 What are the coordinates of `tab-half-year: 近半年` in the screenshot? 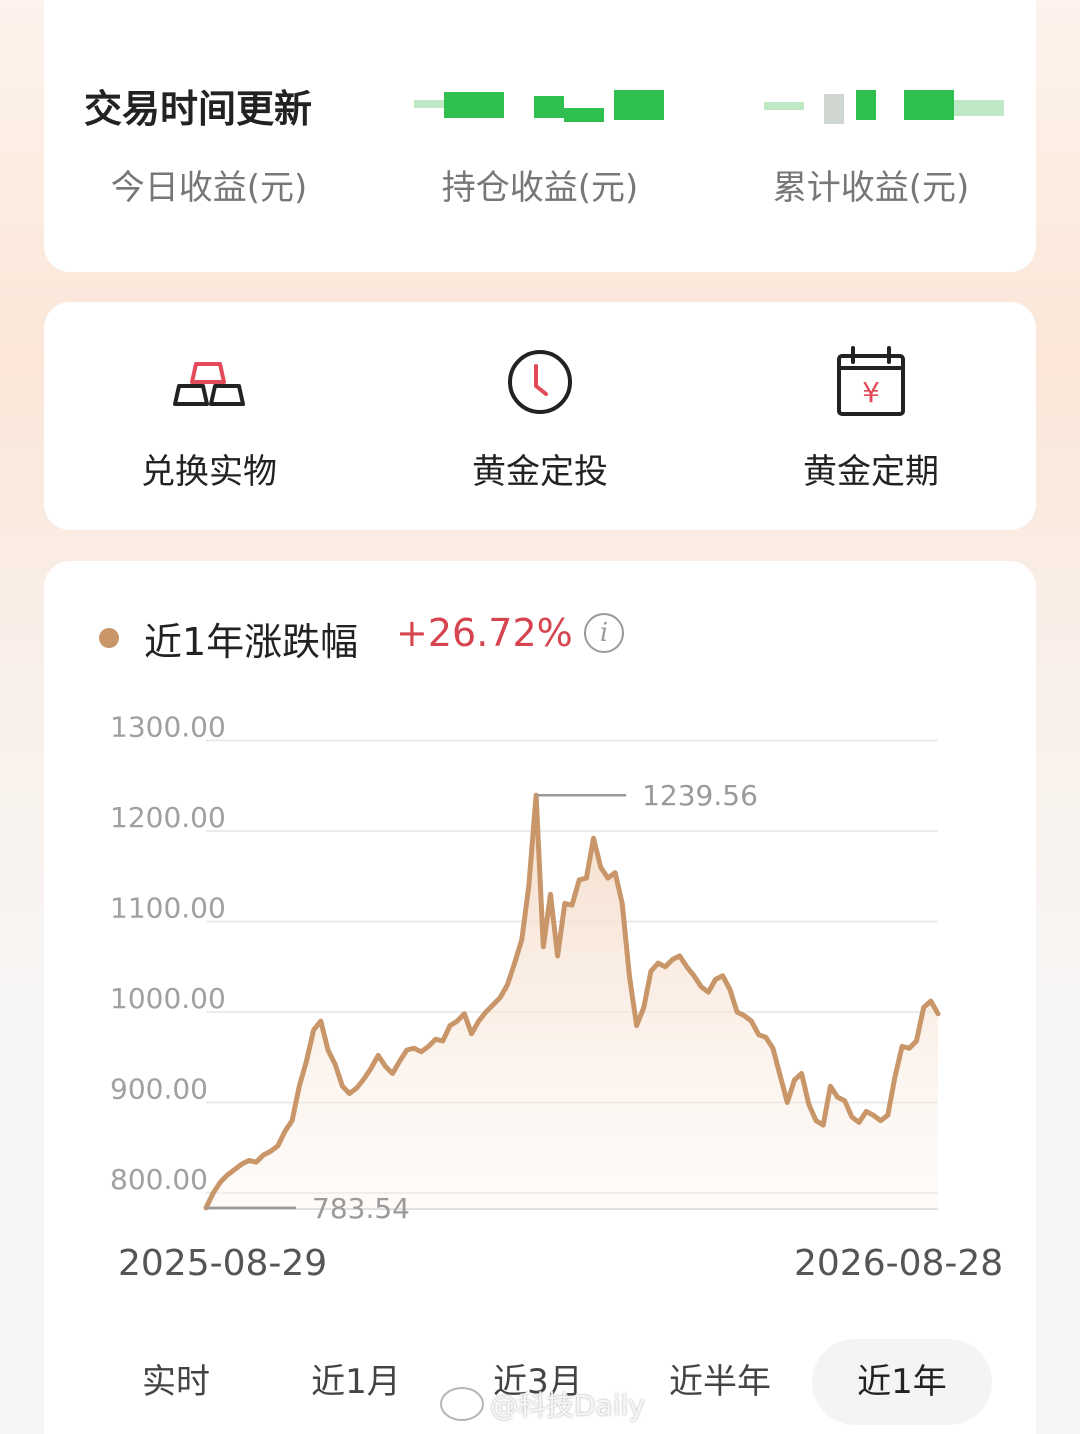 It's located at (720, 1382).